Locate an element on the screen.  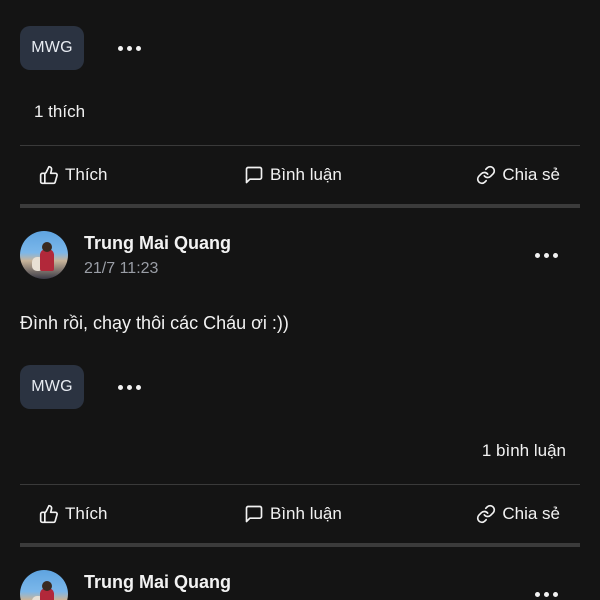
post-timestamp: 21/7 11:23 is located at coordinates (121, 268).